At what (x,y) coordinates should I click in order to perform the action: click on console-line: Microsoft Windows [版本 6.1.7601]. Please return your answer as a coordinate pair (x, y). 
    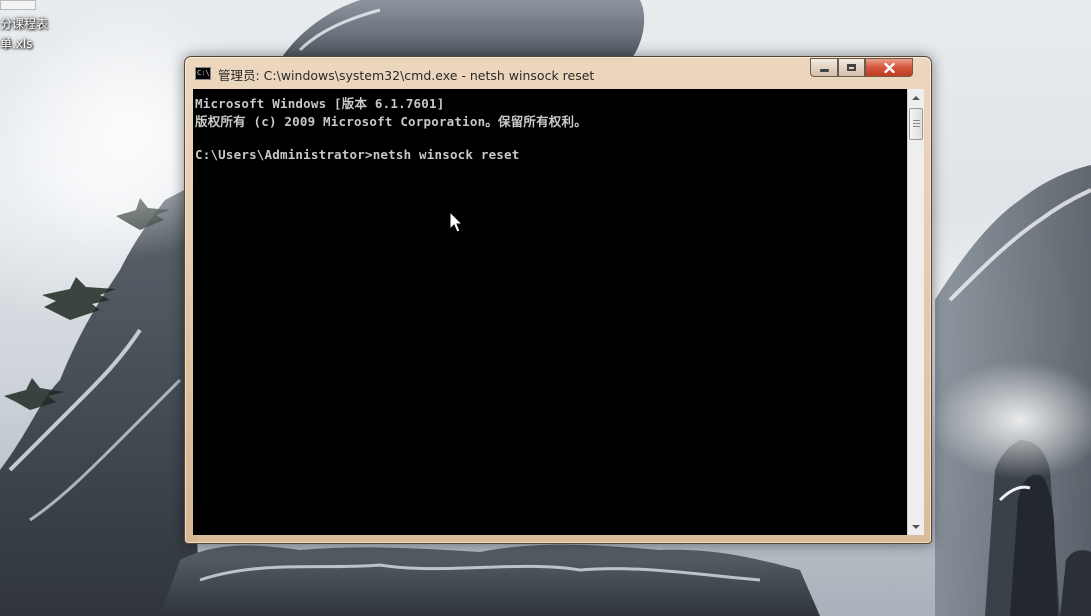
    Looking at the image, I should click on (320, 103).